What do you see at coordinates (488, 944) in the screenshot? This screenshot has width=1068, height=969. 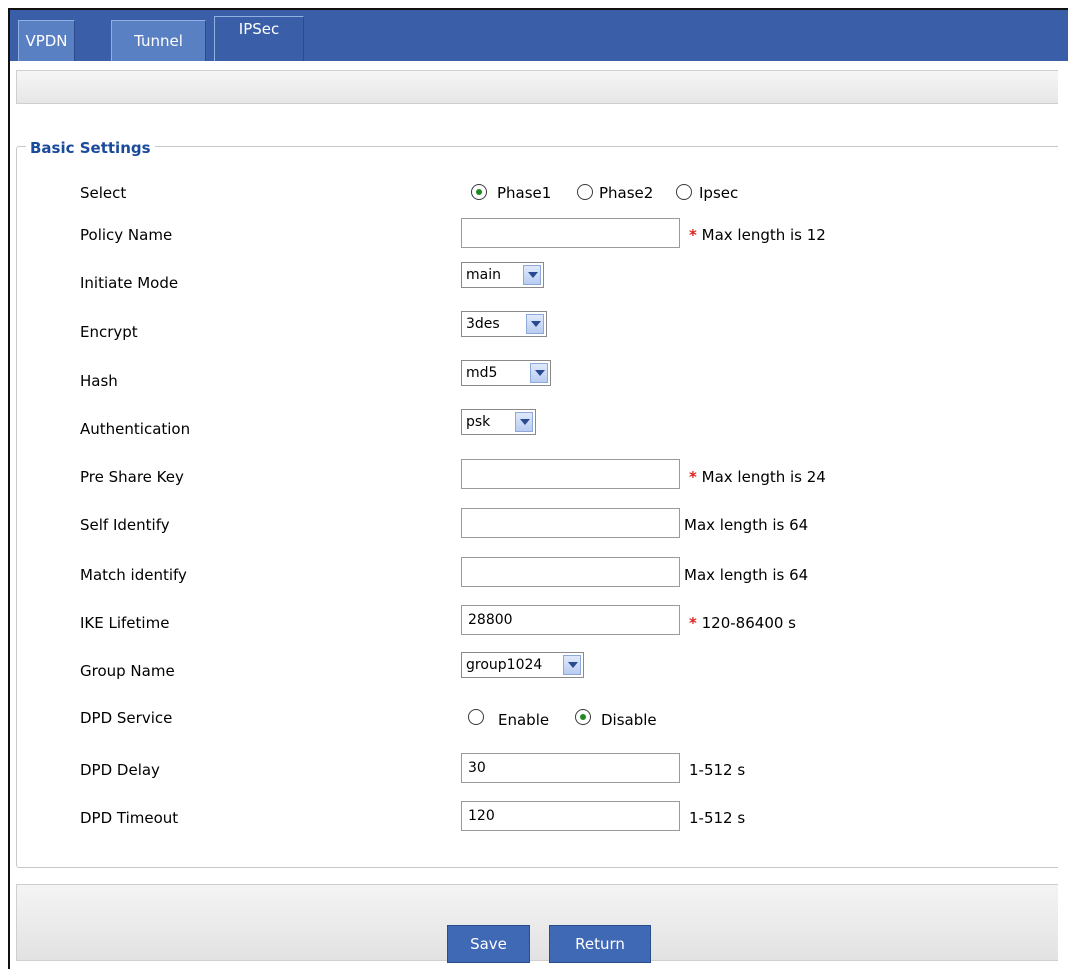 I see `save-button: Save` at bounding box center [488, 944].